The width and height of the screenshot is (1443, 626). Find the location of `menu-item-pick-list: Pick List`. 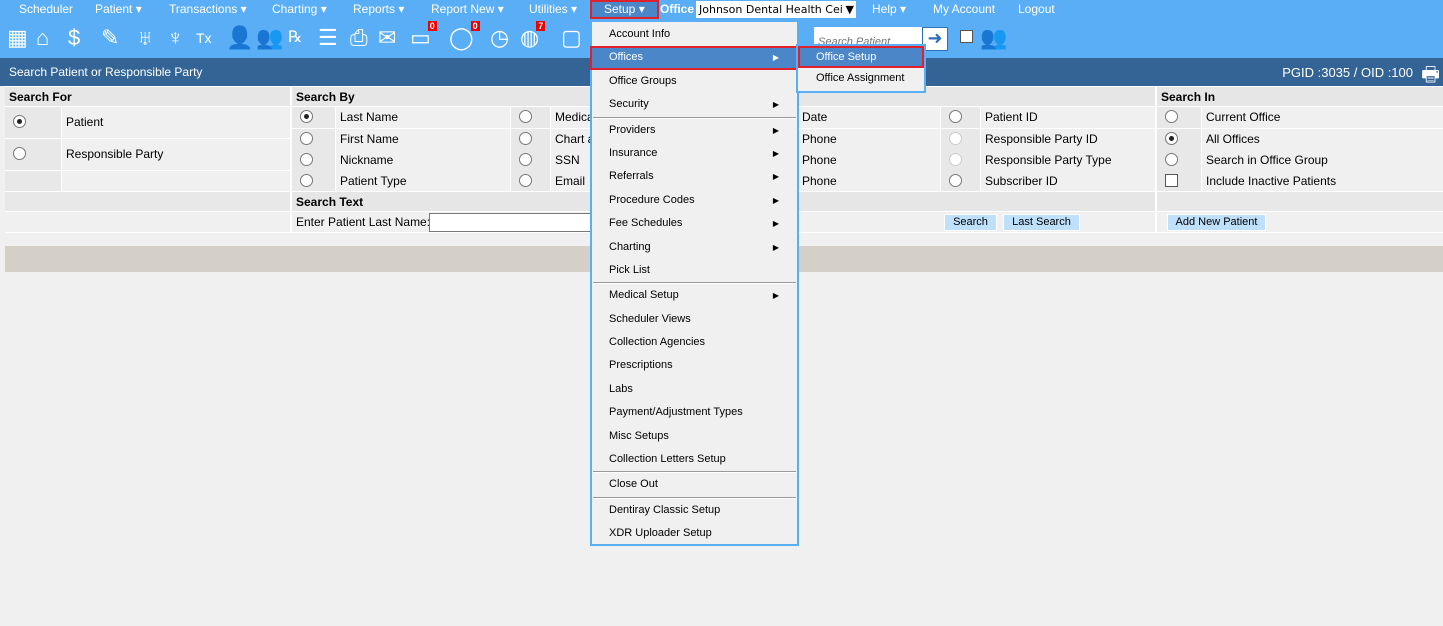

menu-item-pick-list: Pick List is located at coordinates (694, 270).